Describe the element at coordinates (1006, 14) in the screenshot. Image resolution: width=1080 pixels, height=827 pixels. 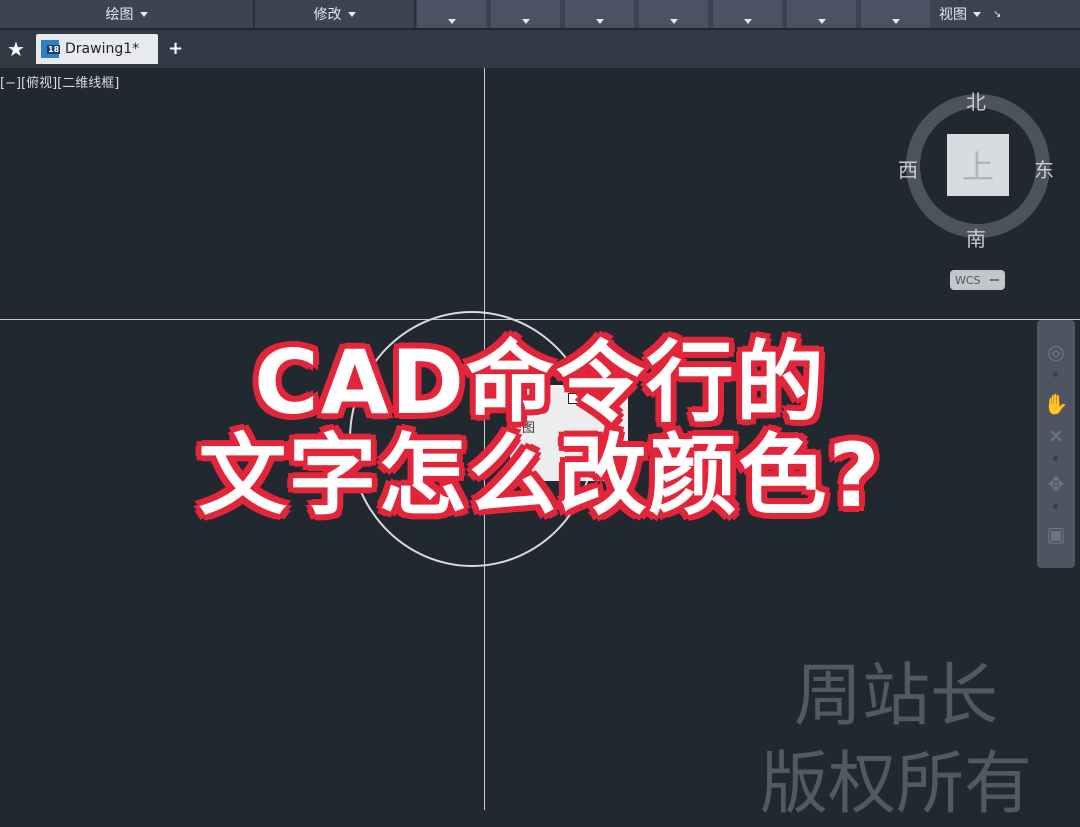
I see `view-panel-button: 视图 ↘` at that location.